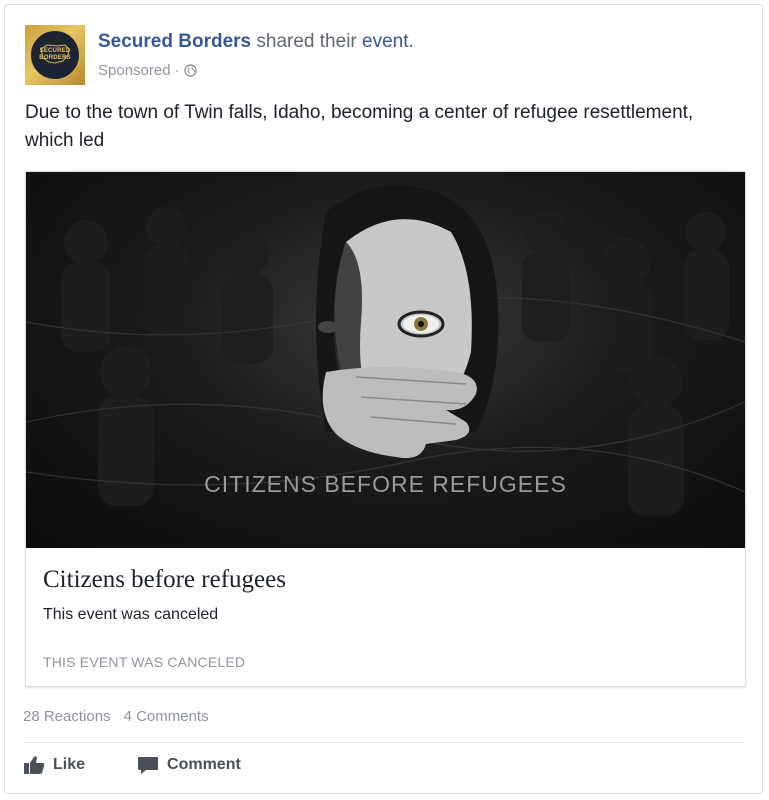  What do you see at coordinates (134, 70) in the screenshot?
I see `sponsored-label: Sponsored` at bounding box center [134, 70].